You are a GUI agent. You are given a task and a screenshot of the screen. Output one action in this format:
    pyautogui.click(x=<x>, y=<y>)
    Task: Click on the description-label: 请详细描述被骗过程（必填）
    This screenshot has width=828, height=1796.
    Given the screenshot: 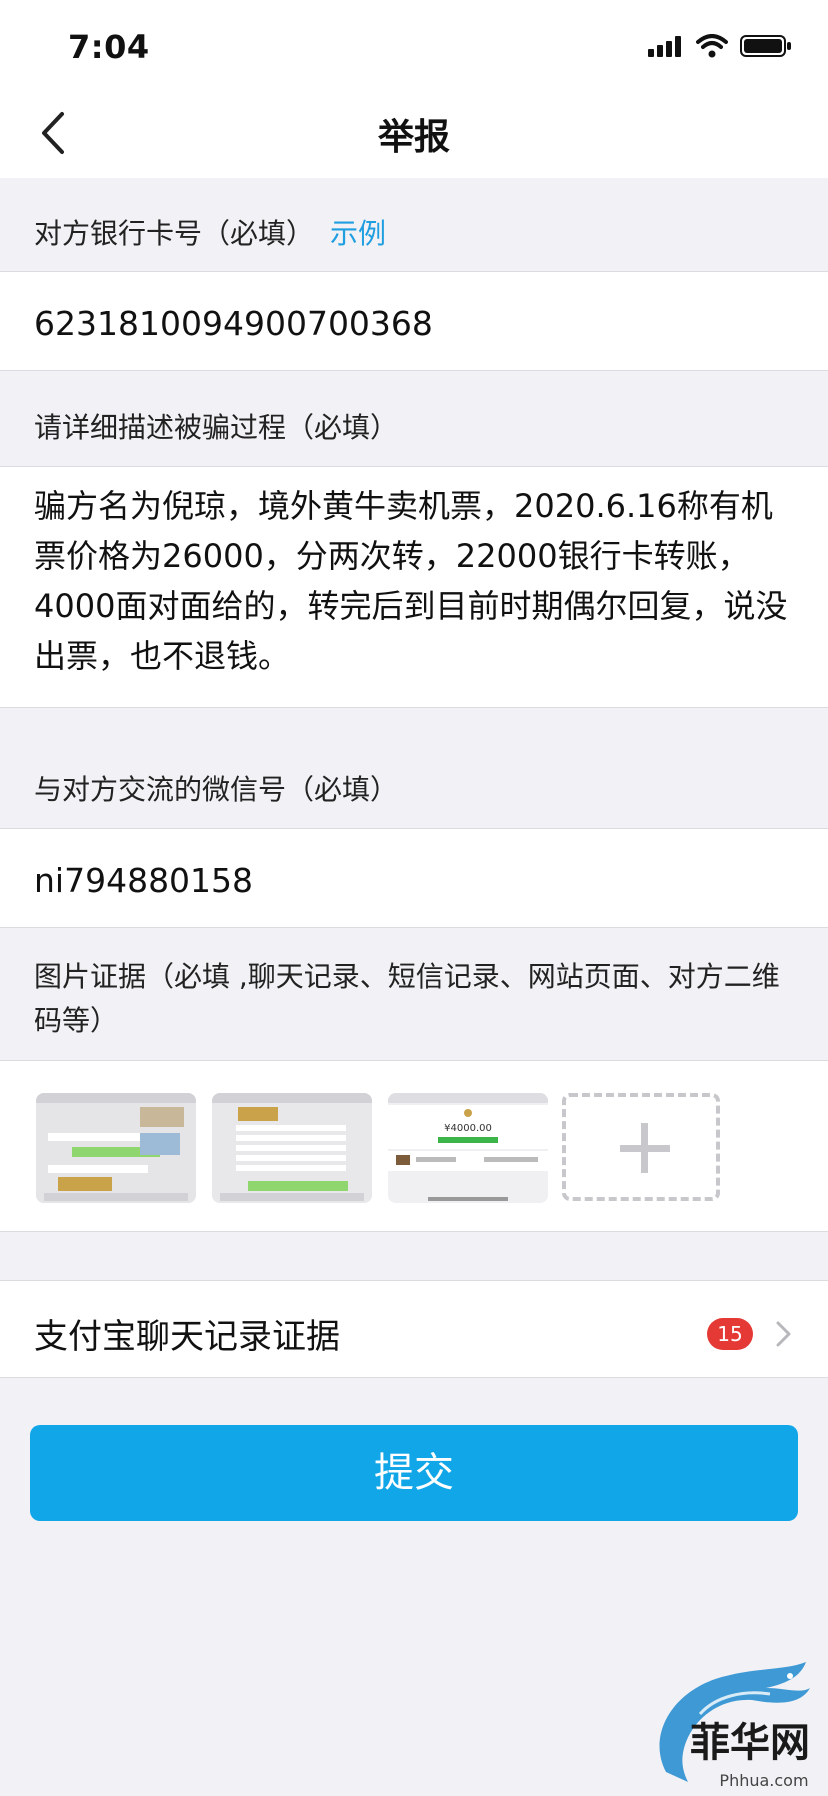 What is the action you would take?
    pyautogui.click(x=216, y=427)
    